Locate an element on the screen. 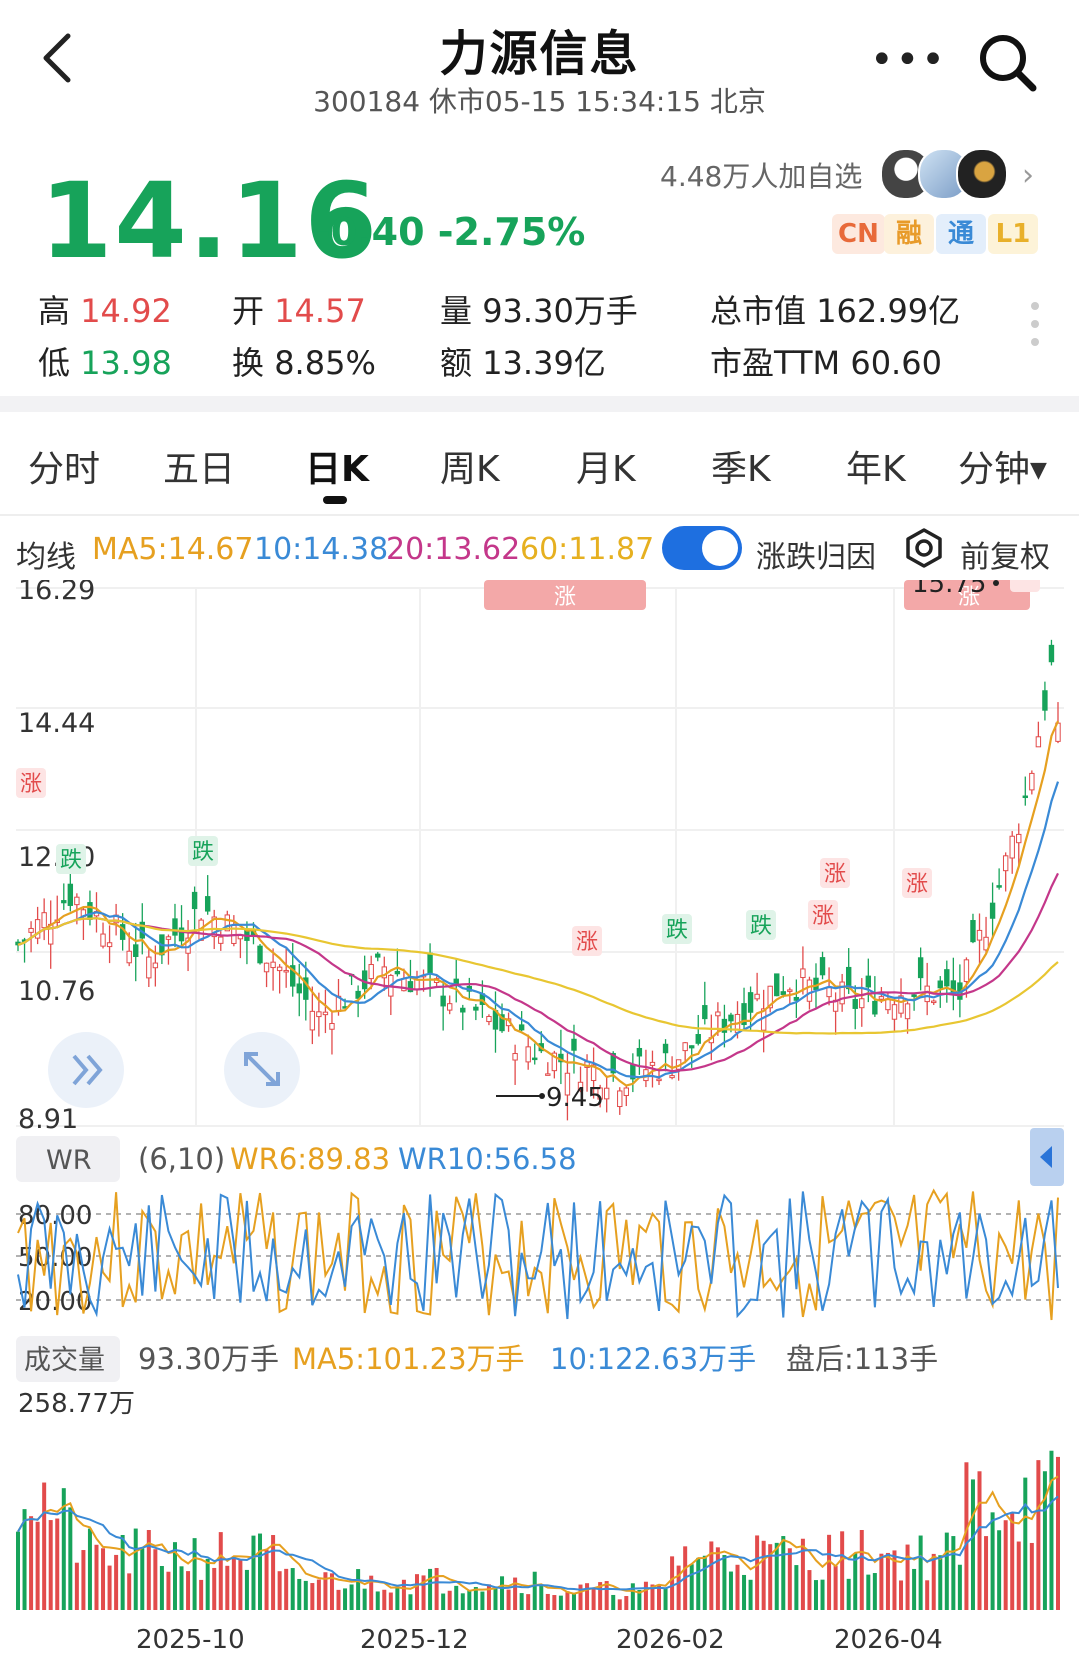 This screenshot has width=1079, height=1655. after-hours-volume: 盘后:113手 is located at coordinates (862, 1359).